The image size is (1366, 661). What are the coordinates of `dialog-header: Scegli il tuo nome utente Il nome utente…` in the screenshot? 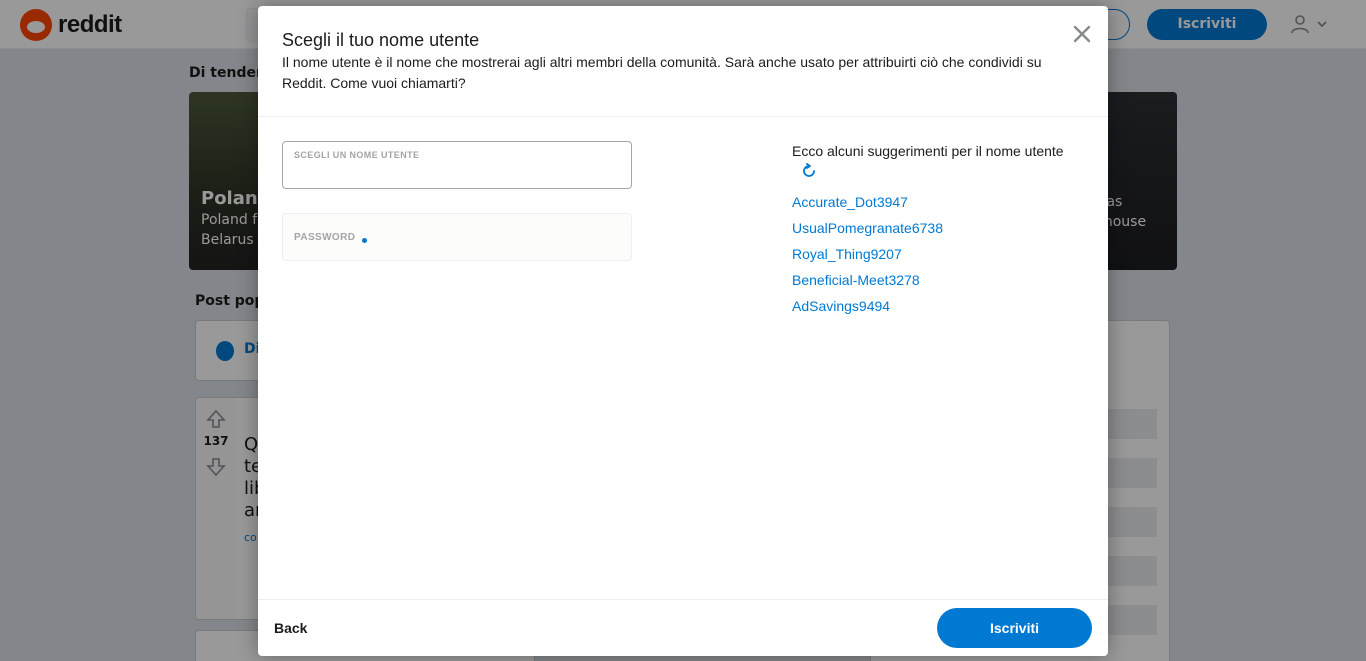 It's located at (683, 61).